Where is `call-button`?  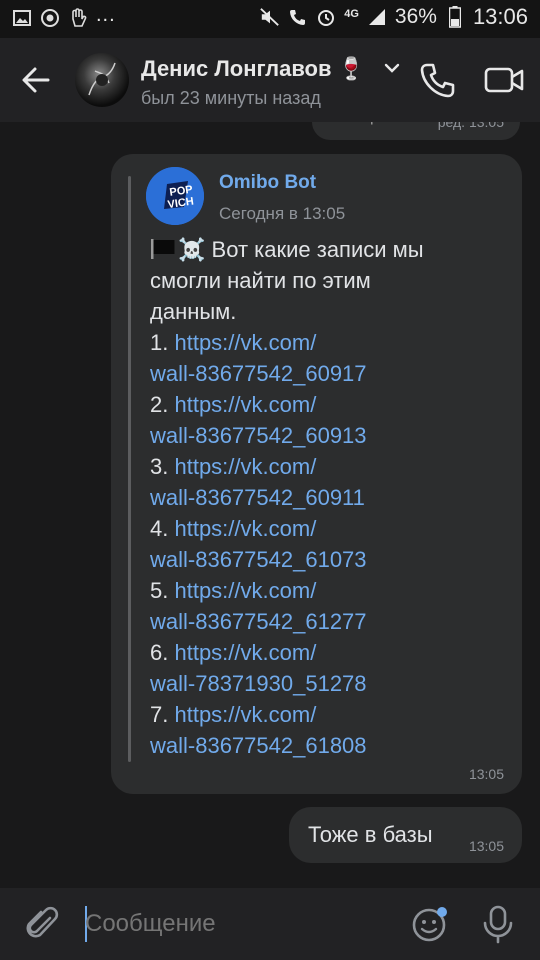
call-button is located at coordinates (438, 80).